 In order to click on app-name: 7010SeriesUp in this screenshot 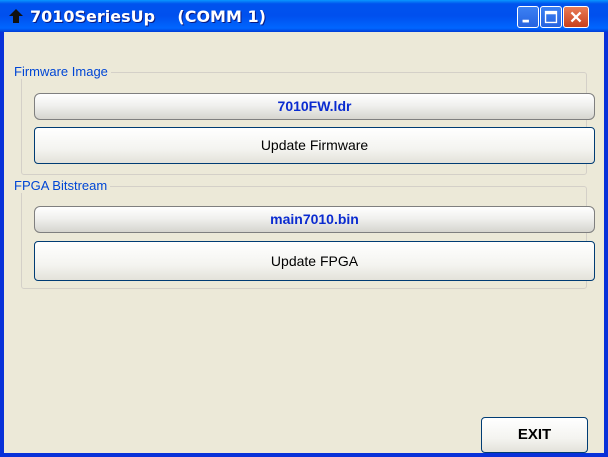, I will do `click(93, 16)`.